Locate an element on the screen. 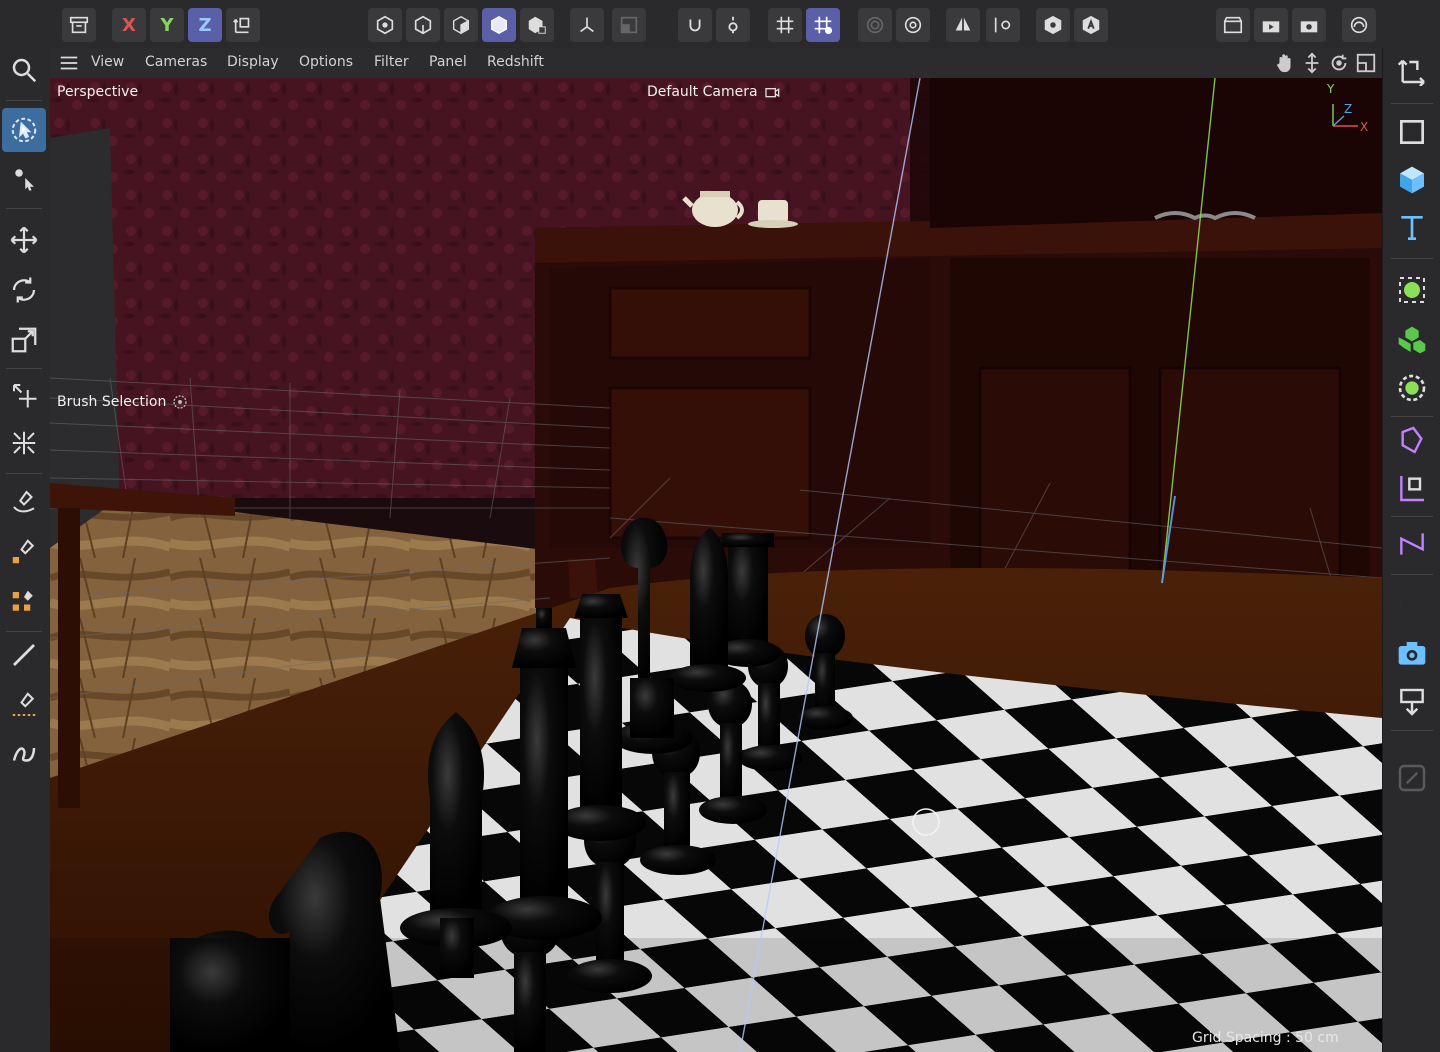  generator-icon is located at coordinates (1412, 290).